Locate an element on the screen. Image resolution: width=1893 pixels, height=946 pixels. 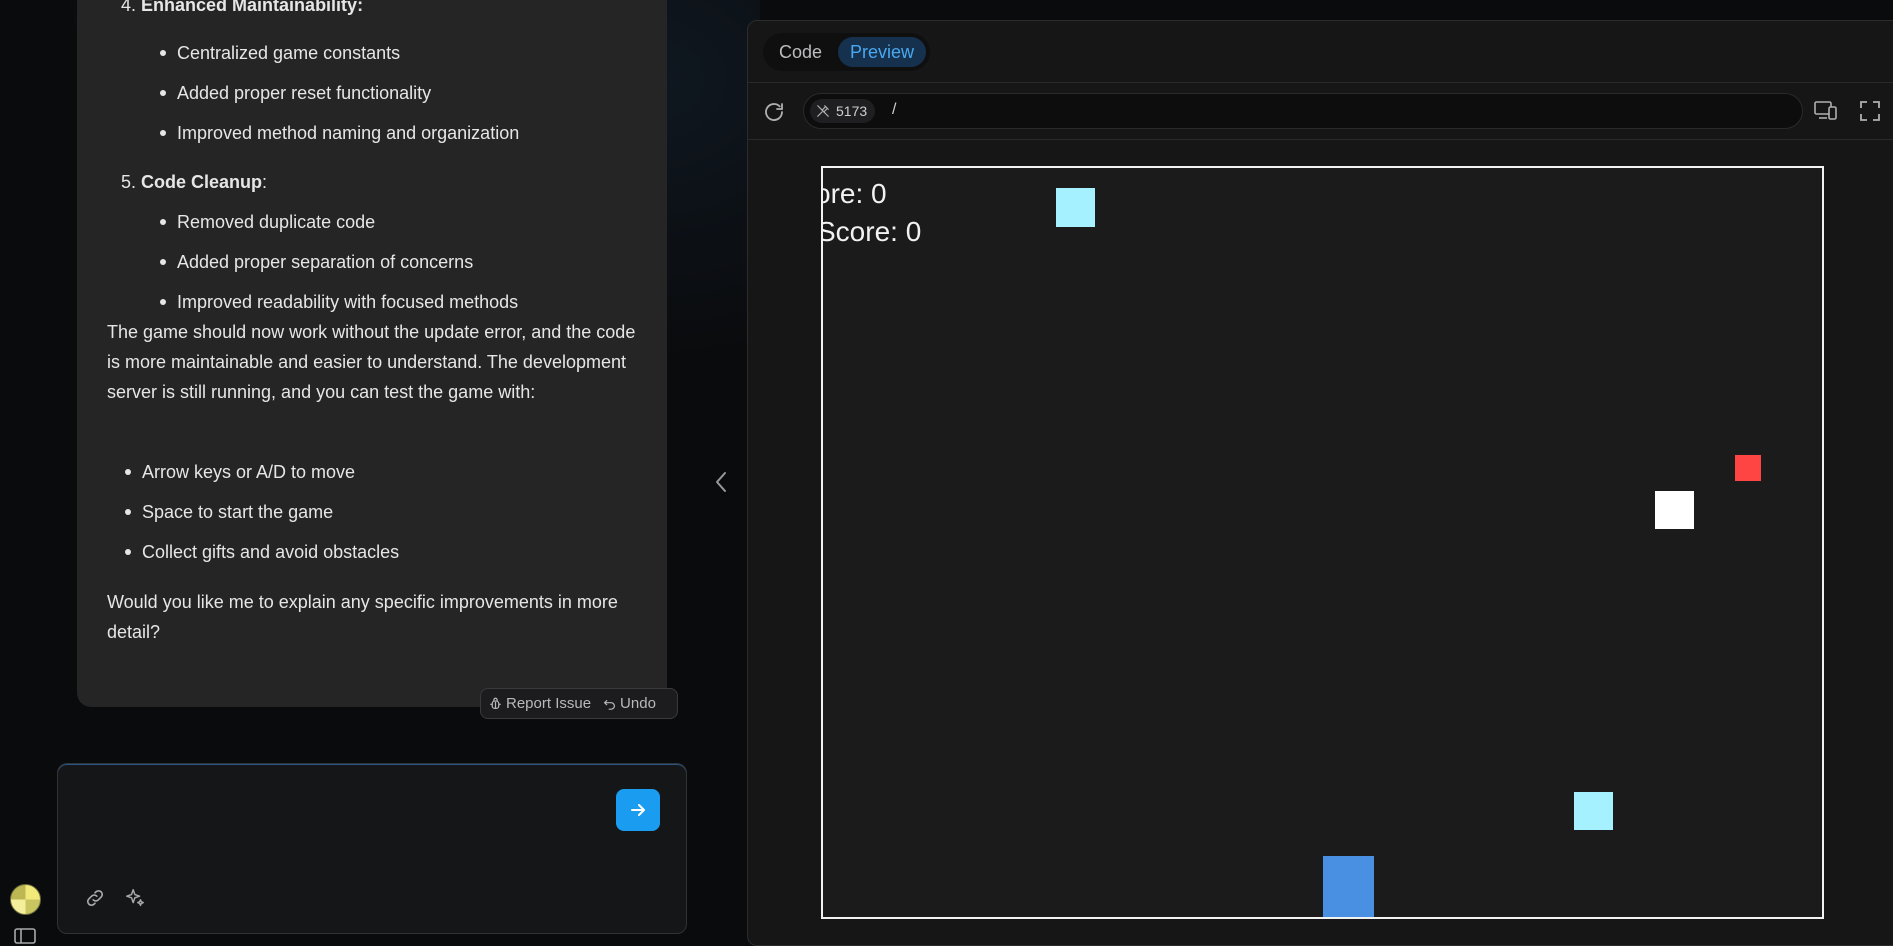
undo-label: Undo is located at coordinates (638, 703).